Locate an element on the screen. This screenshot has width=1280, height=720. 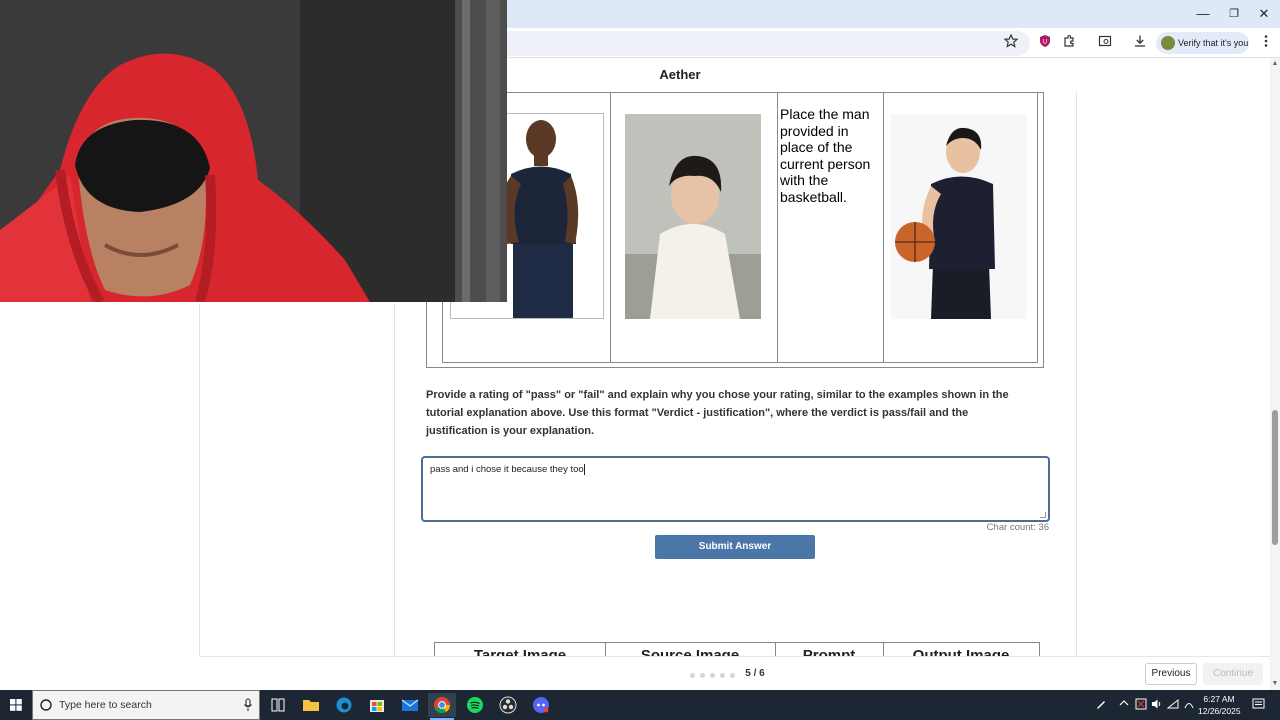
close-window-button: ✕ is located at coordinates (1264, 14).